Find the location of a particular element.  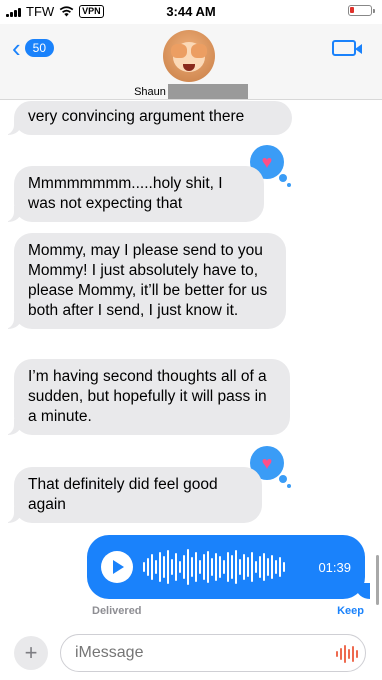

video-call-icon is located at coordinates (347, 48).